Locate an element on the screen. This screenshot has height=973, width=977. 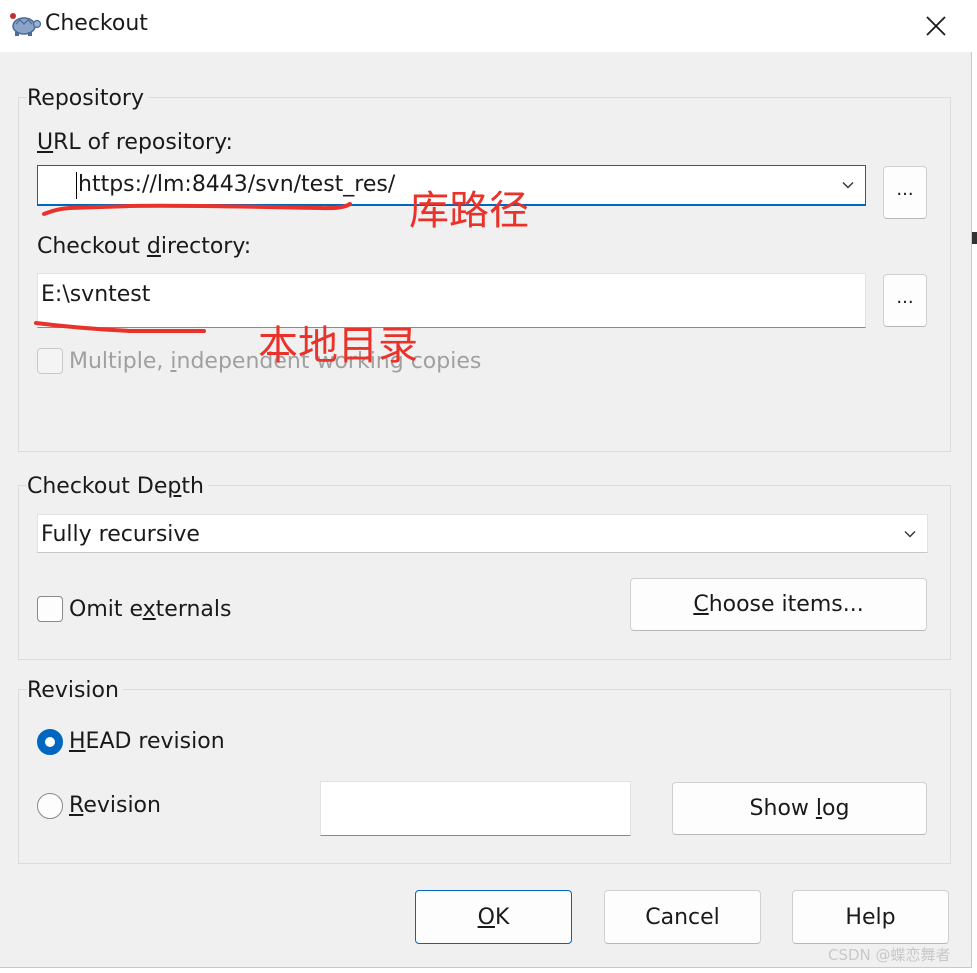
cancel-button: Cancel is located at coordinates (682, 917).